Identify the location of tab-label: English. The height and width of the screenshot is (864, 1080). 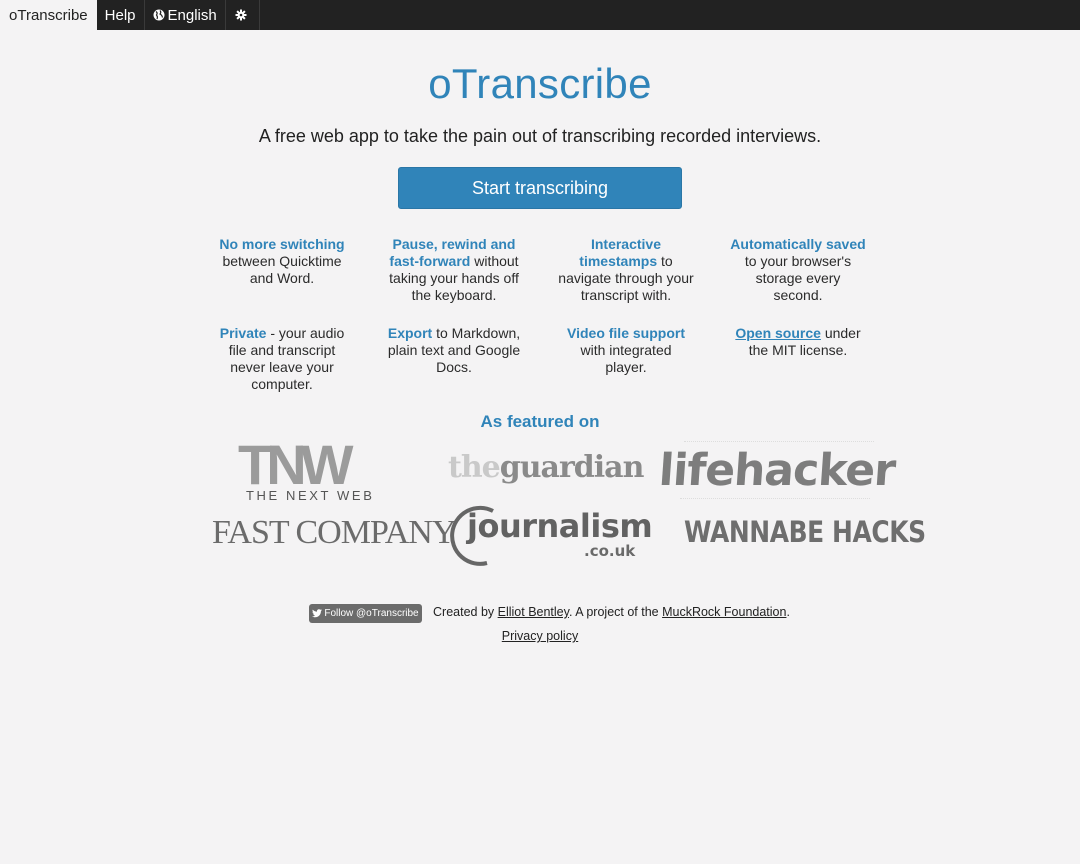
(192, 15).